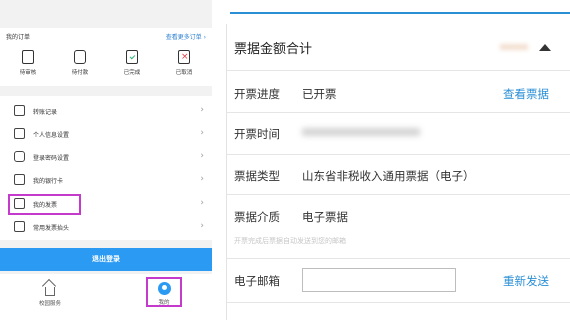  What do you see at coordinates (132, 57) in the screenshot?
I see `check-box-icon` at bounding box center [132, 57].